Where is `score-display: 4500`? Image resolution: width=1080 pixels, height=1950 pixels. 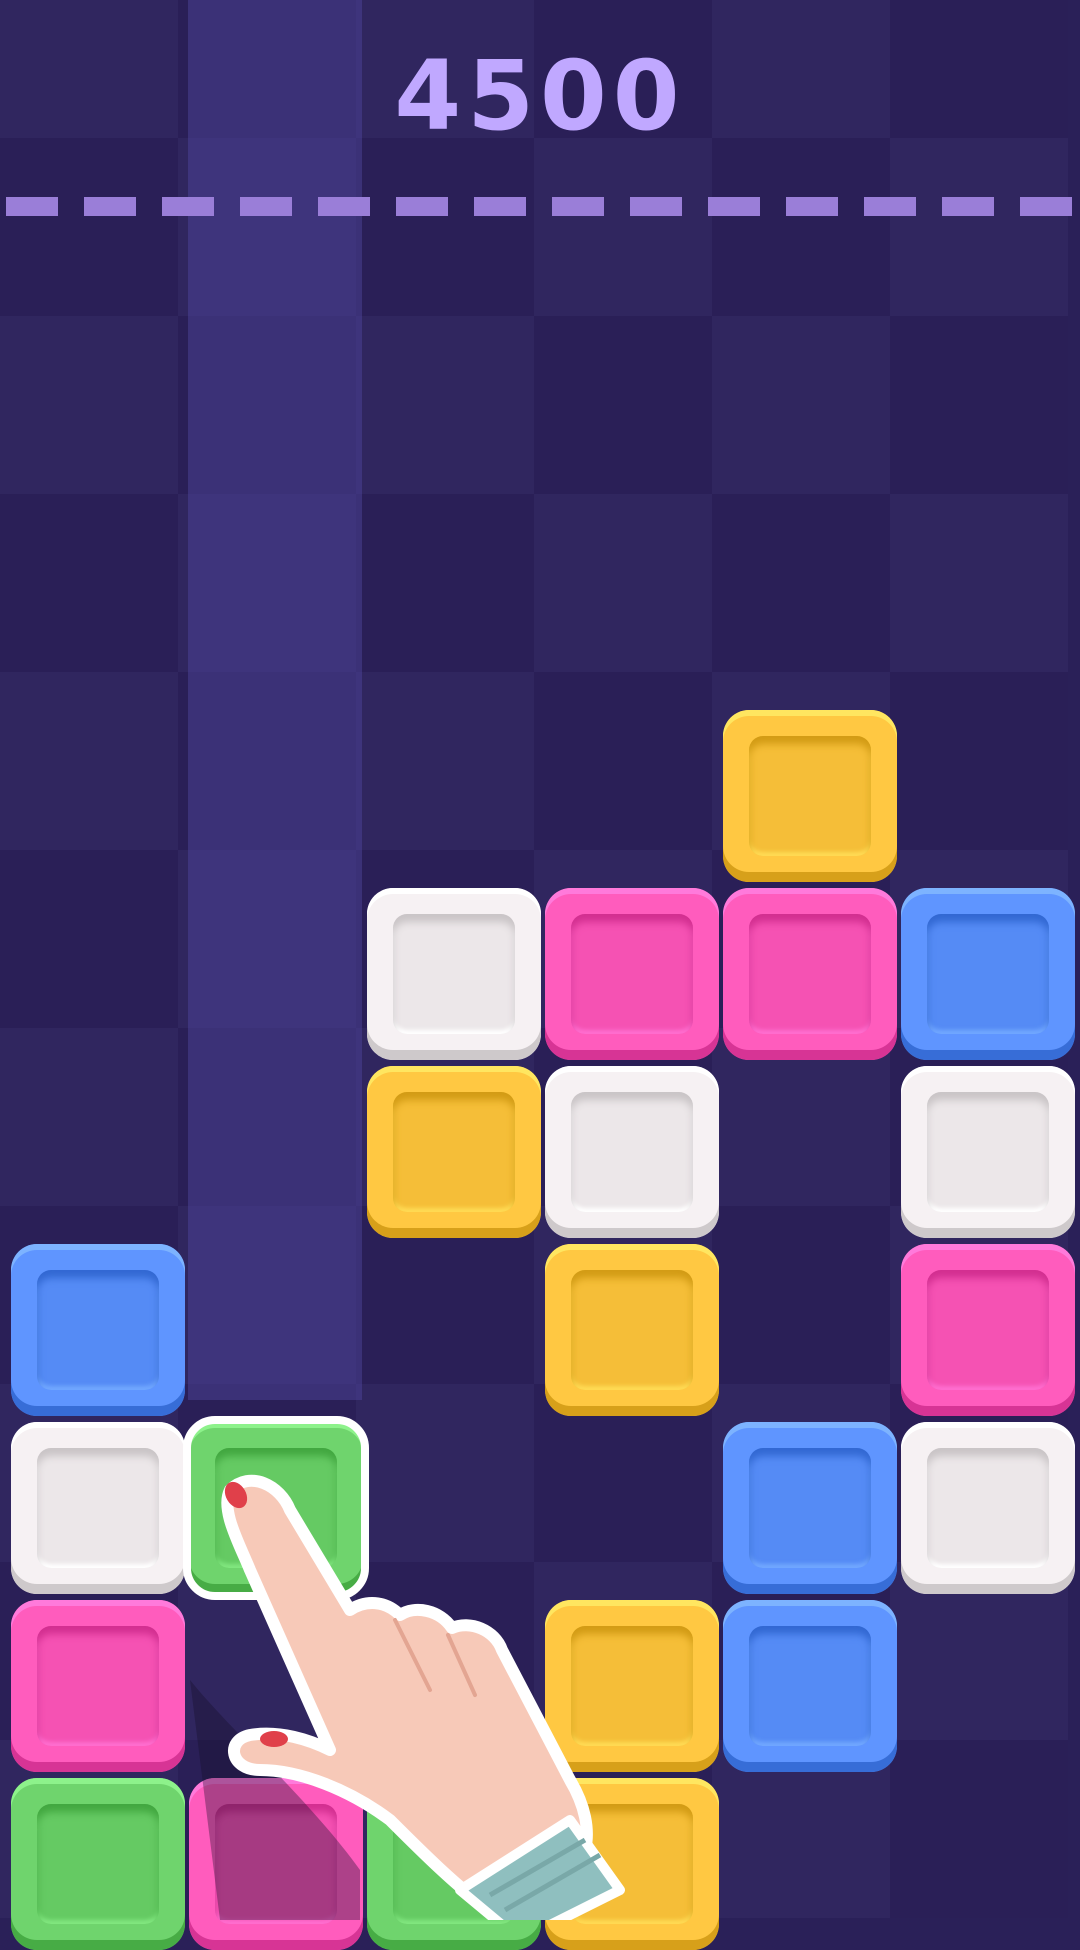 score-display: 4500 is located at coordinates (540, 96).